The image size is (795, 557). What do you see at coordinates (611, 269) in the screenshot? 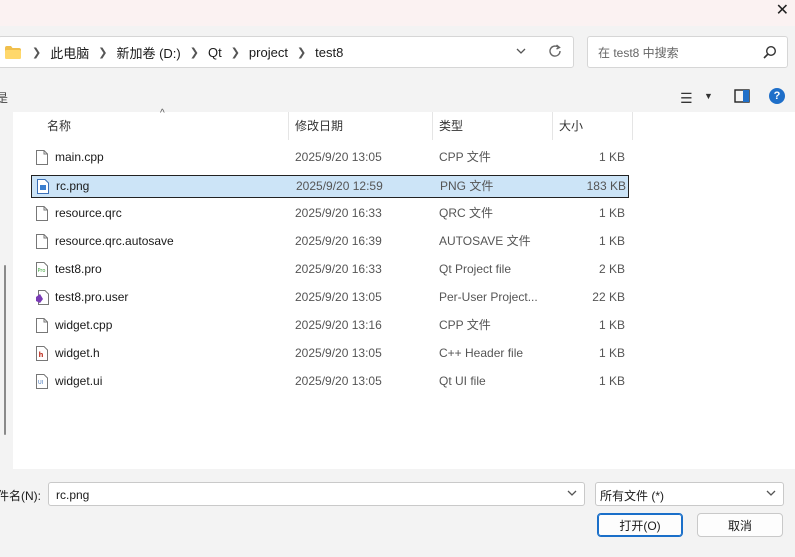
I see `file-size: 2 KB` at bounding box center [611, 269].